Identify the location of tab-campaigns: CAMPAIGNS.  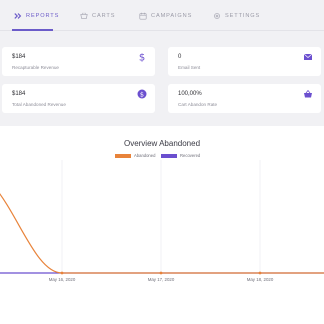
(165, 15).